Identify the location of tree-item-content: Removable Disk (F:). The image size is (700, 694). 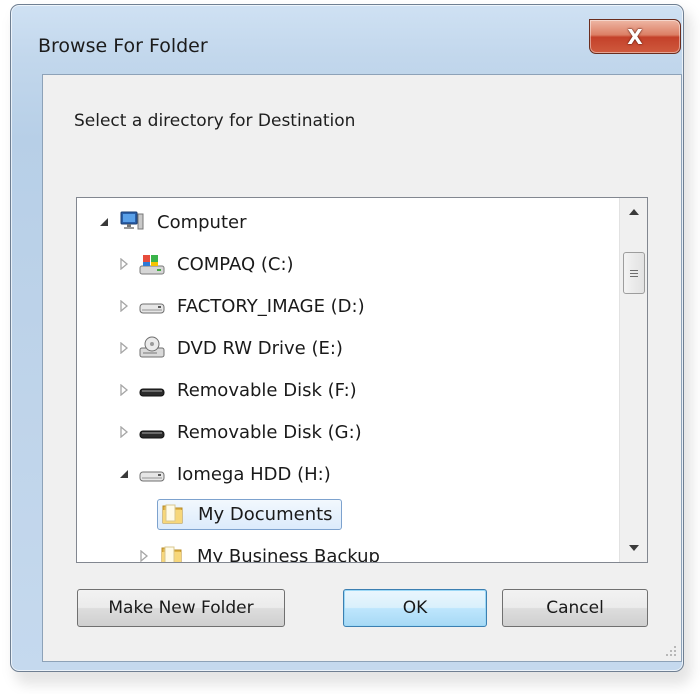
(251, 390).